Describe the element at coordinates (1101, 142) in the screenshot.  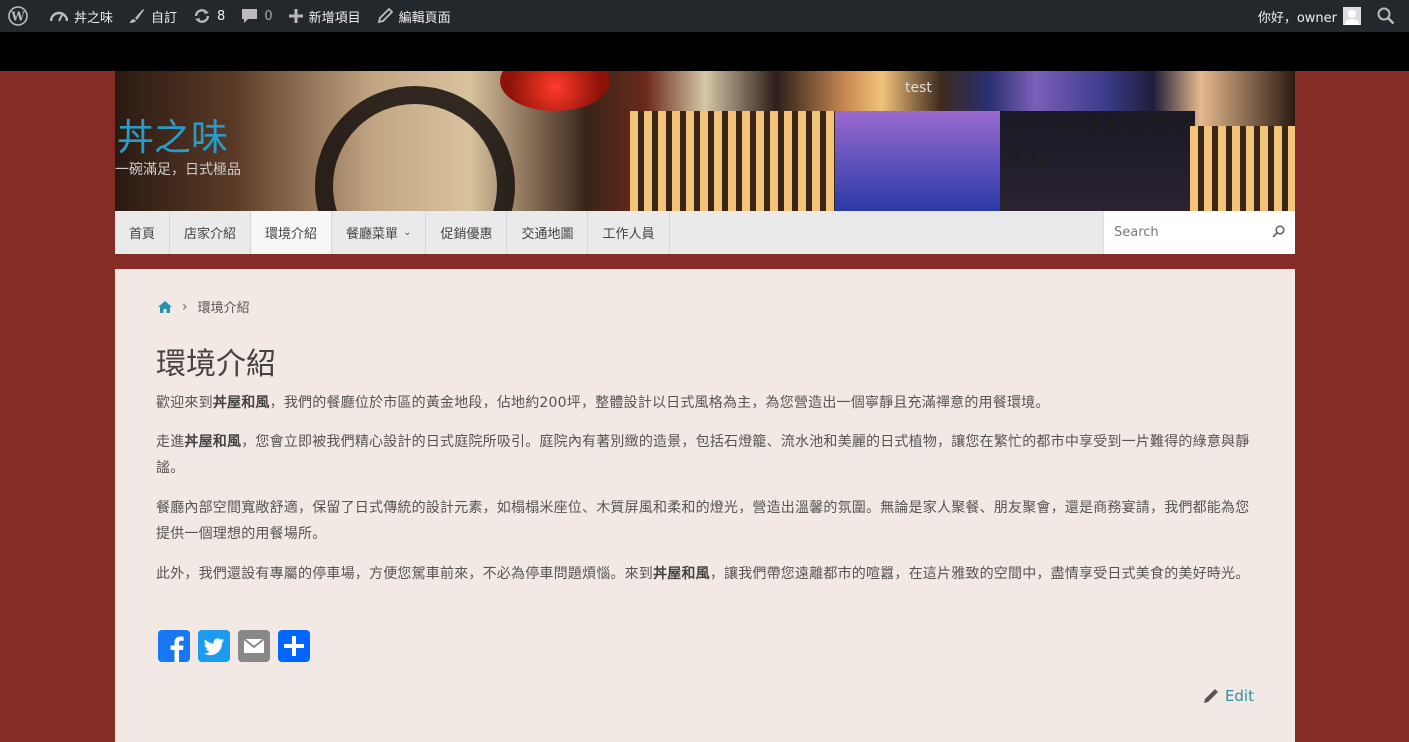
I see `header-image-letters: HI ROKAZU NO` at that location.